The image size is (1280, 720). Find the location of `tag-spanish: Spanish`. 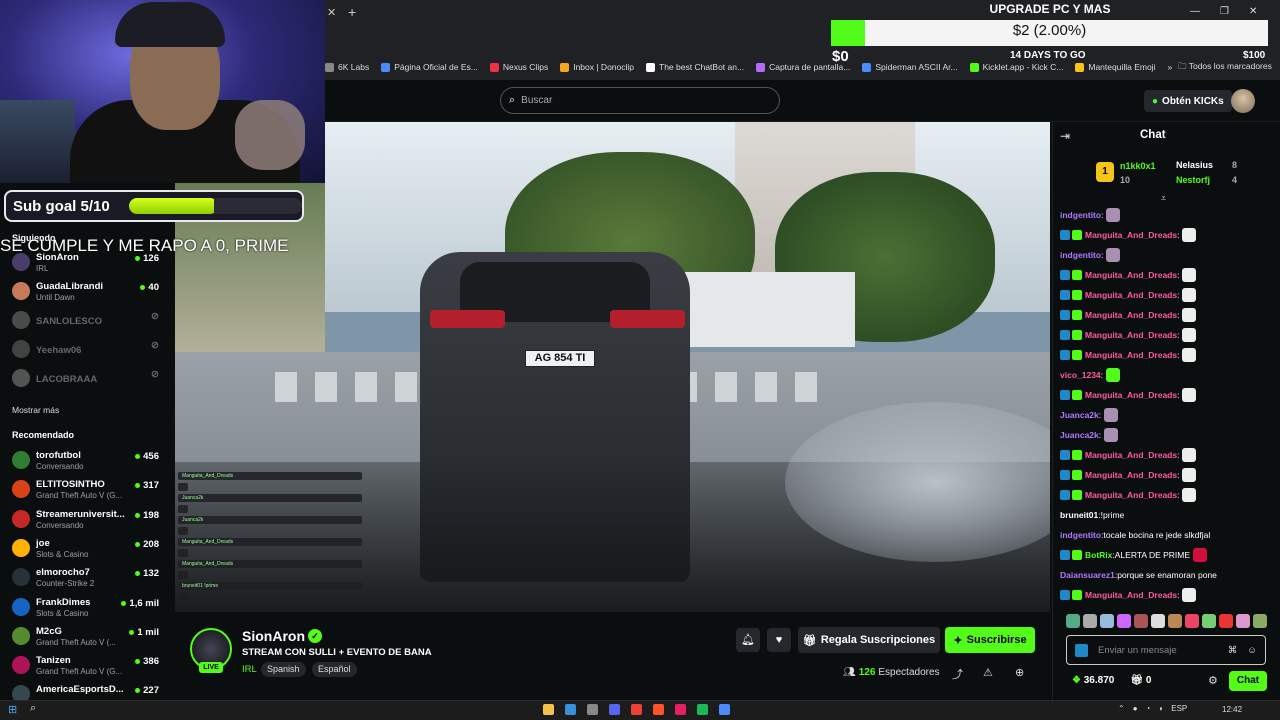

tag-spanish: Spanish is located at coordinates (283, 669).